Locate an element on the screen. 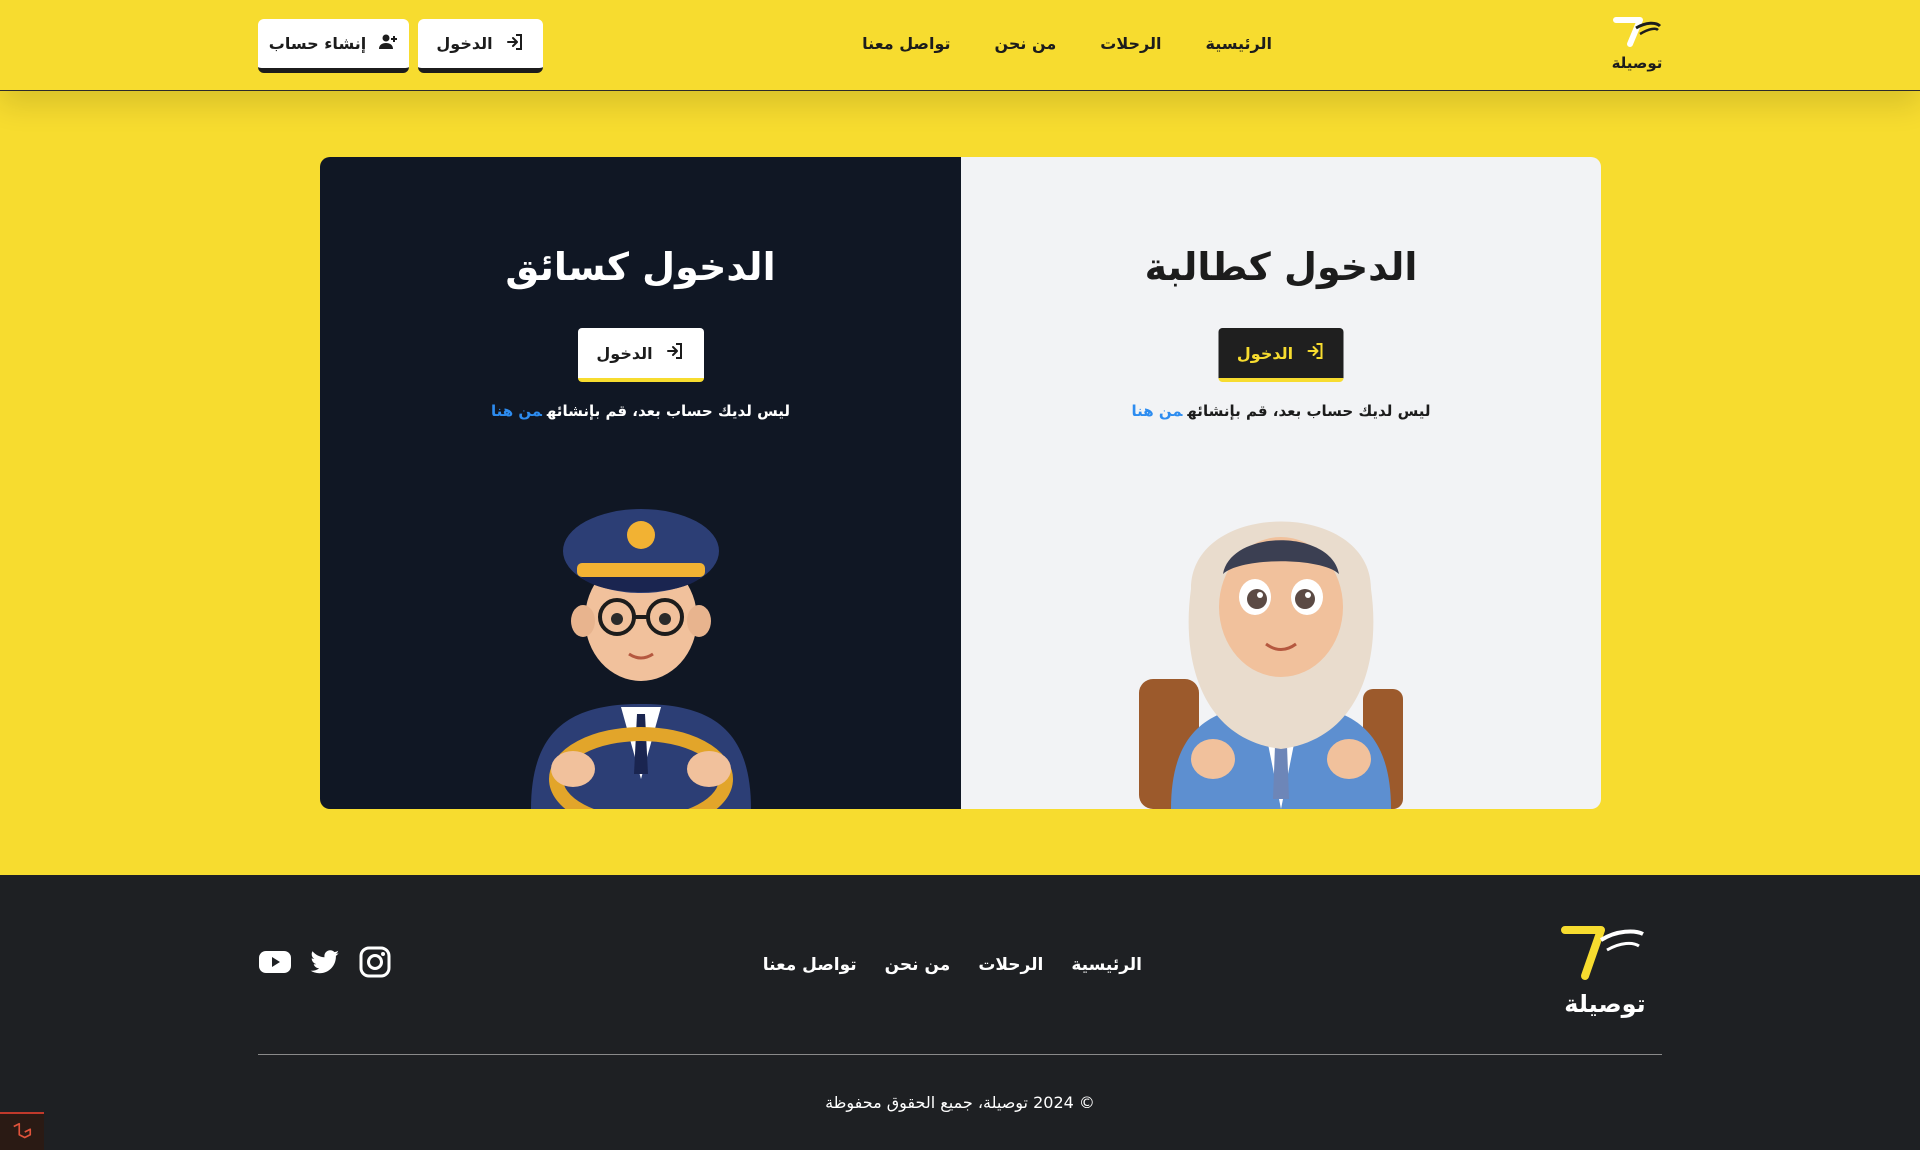 This screenshot has width=1920, height=1150. footer-logo-wordmark: توصيلة is located at coordinates (1604, 1004).